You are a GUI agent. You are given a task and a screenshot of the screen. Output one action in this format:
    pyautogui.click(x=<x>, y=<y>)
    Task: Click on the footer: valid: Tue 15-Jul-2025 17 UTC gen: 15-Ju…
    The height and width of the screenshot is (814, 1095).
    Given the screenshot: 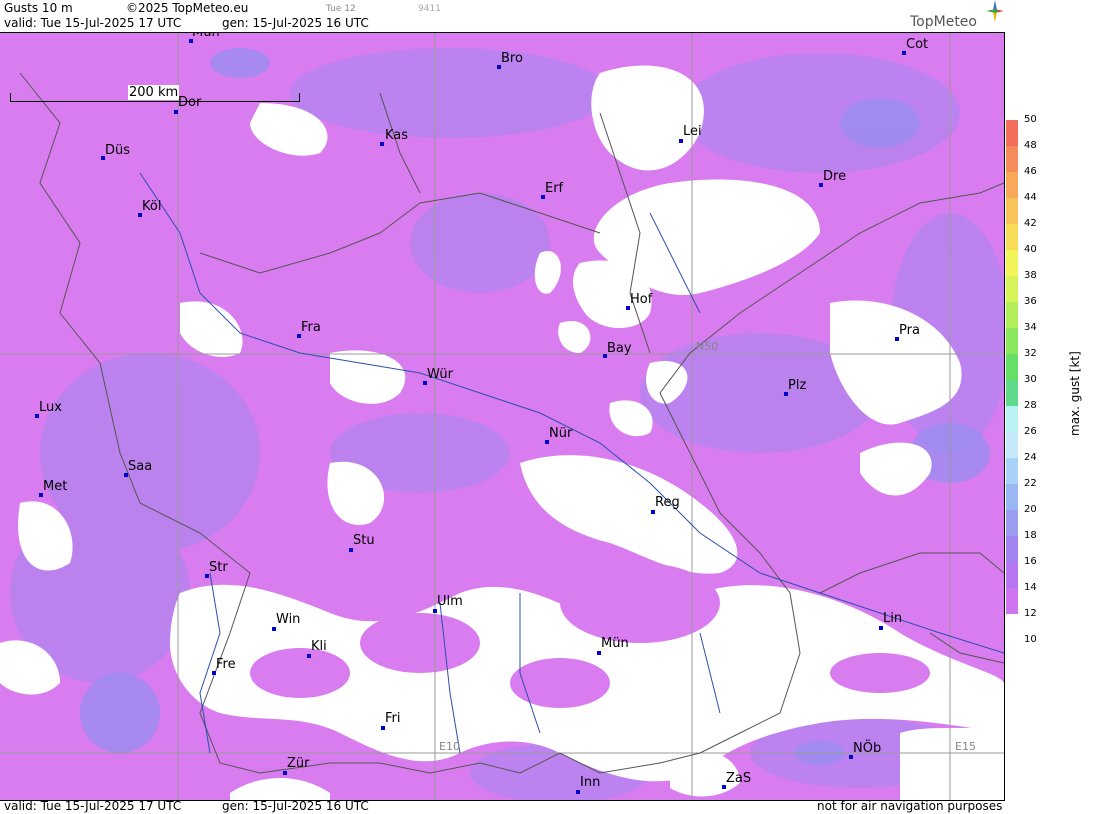 What is the action you would take?
    pyautogui.click(x=502, y=806)
    